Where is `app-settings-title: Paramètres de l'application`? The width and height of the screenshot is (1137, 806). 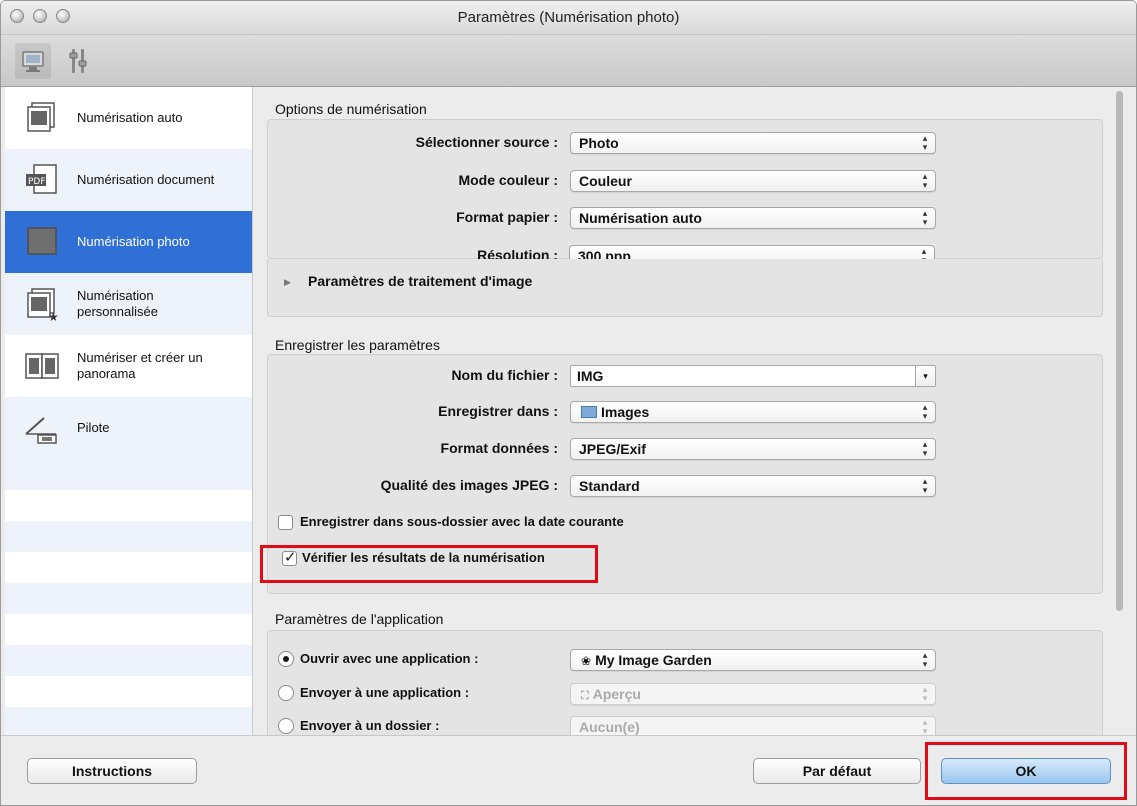
app-settings-title: Paramètres de l'application is located at coordinates (359, 619).